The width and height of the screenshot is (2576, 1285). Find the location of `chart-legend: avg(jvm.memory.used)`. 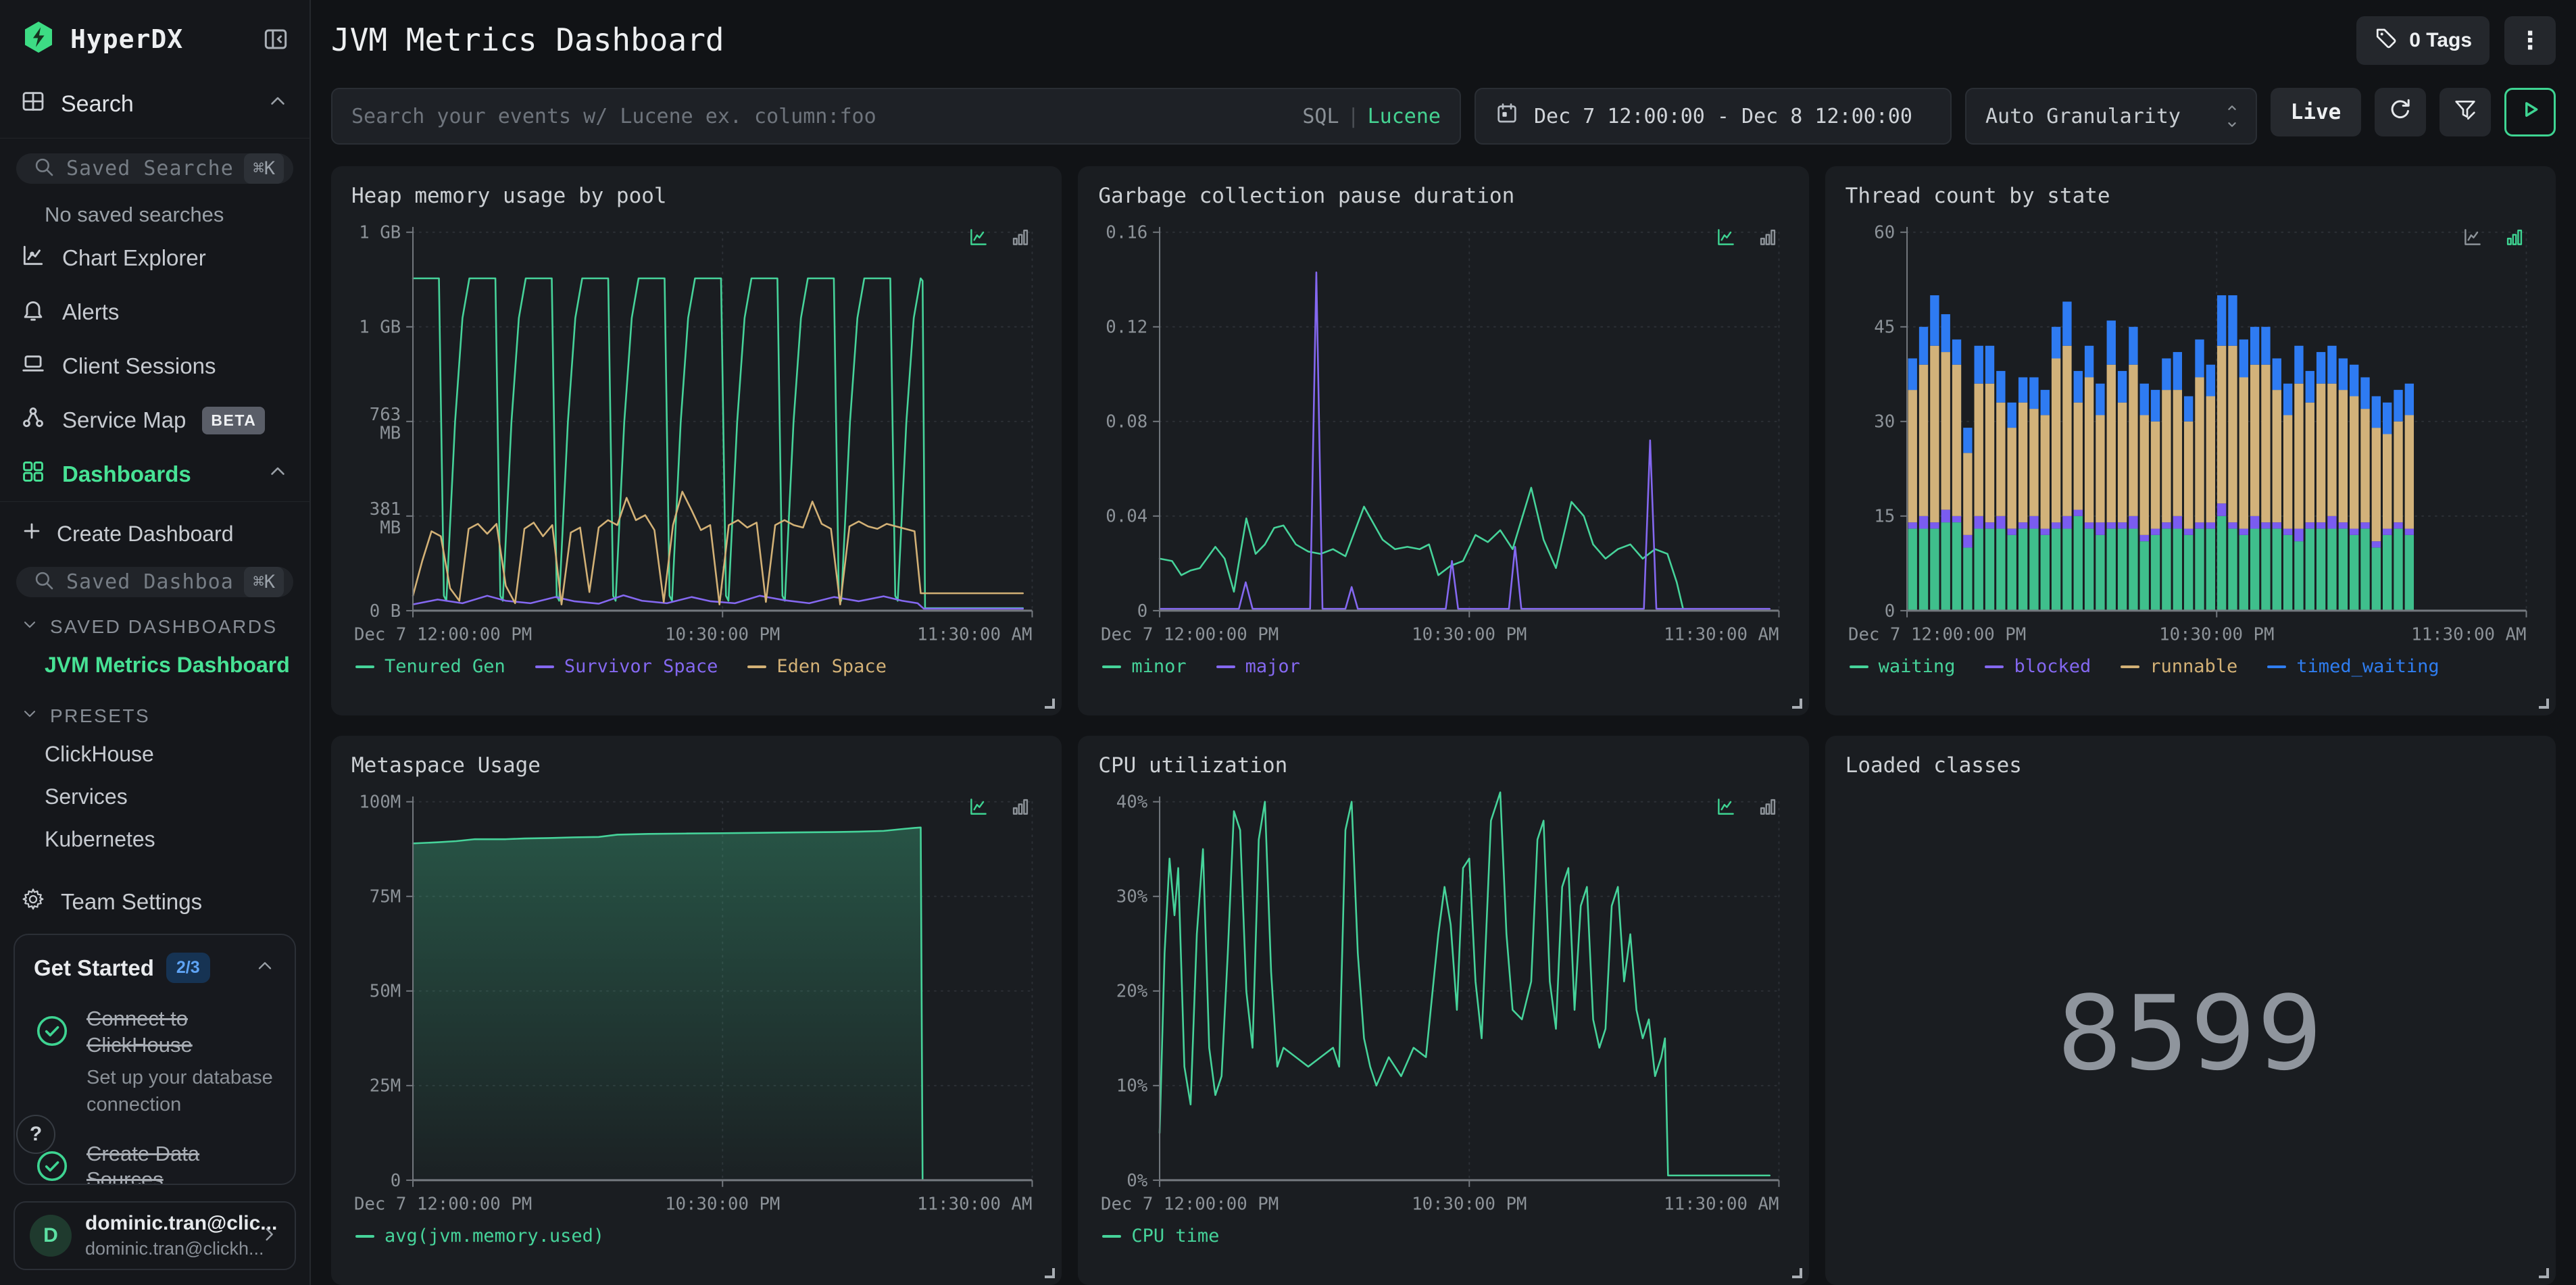

chart-legend: avg(jvm.memory.used) is located at coordinates (696, 1236).